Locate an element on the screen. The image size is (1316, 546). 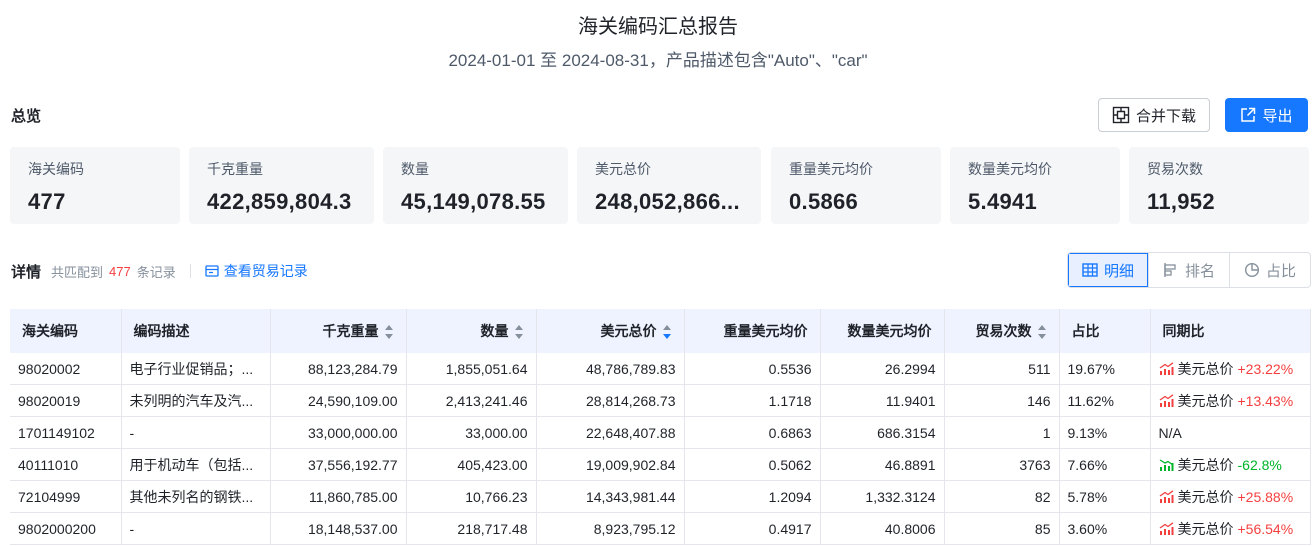
cell-quantity: 2,413,241.46 is located at coordinates (471, 400).